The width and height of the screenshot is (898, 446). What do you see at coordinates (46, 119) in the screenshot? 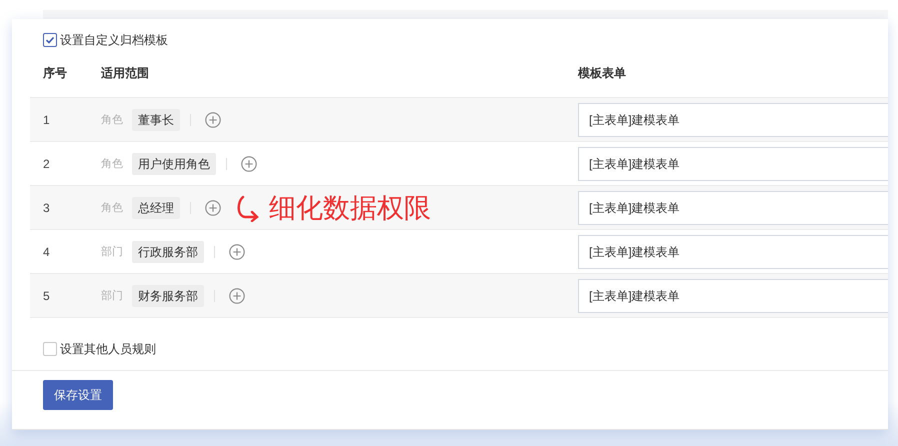
I see `row-number: 1` at bounding box center [46, 119].